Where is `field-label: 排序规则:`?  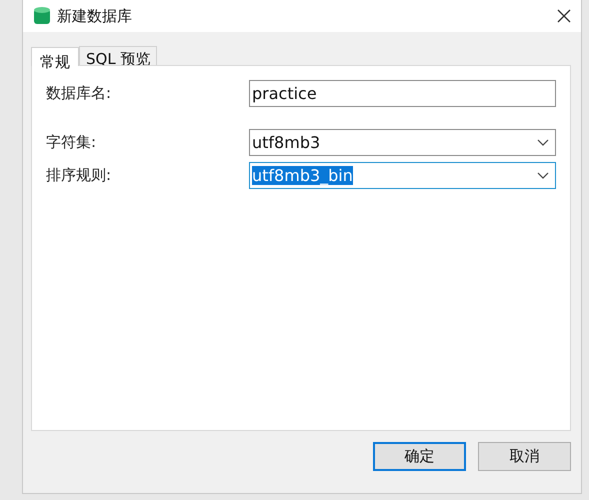
field-label: 排序规则: is located at coordinates (79, 175).